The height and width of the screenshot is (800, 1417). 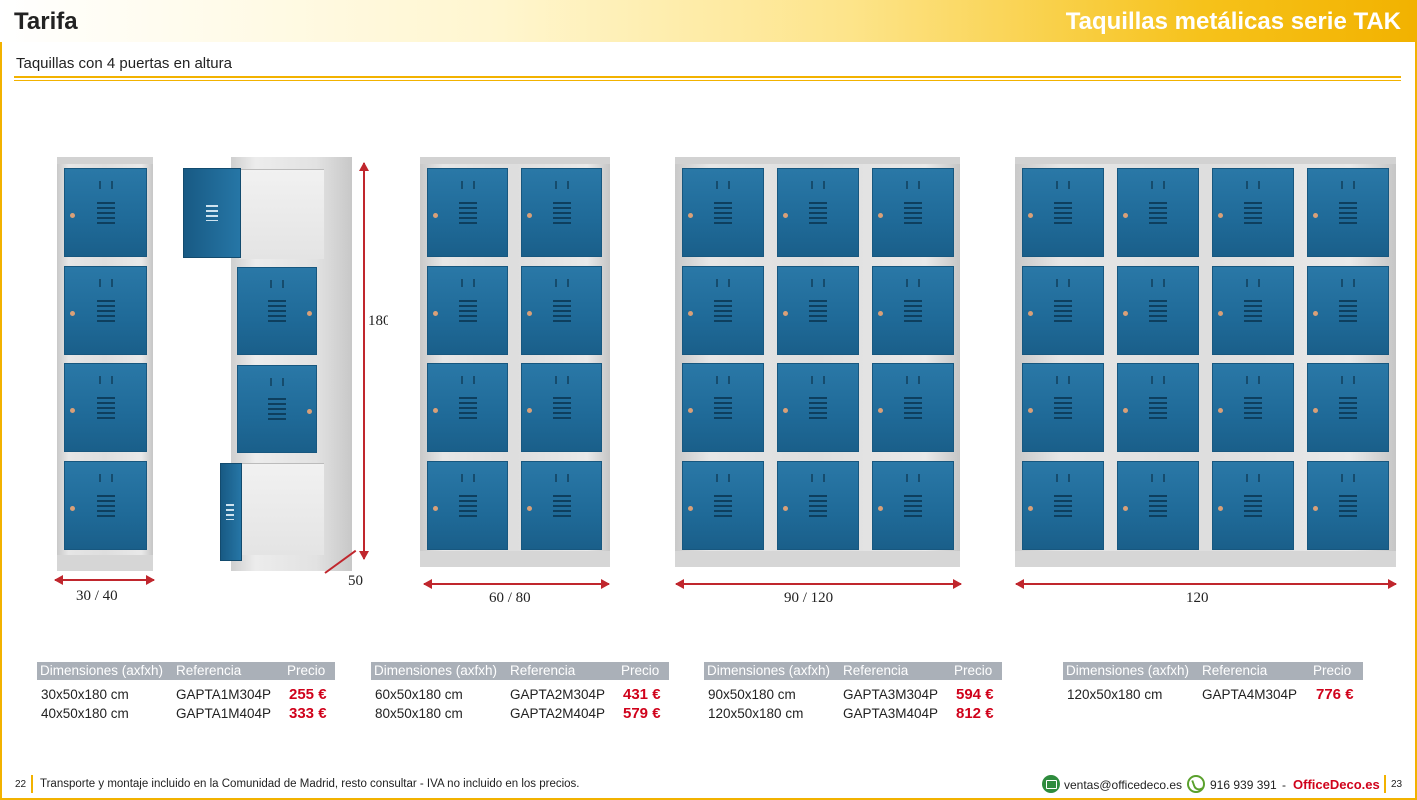 What do you see at coordinates (1284, 785) in the screenshot?
I see `footer-dash: -` at bounding box center [1284, 785].